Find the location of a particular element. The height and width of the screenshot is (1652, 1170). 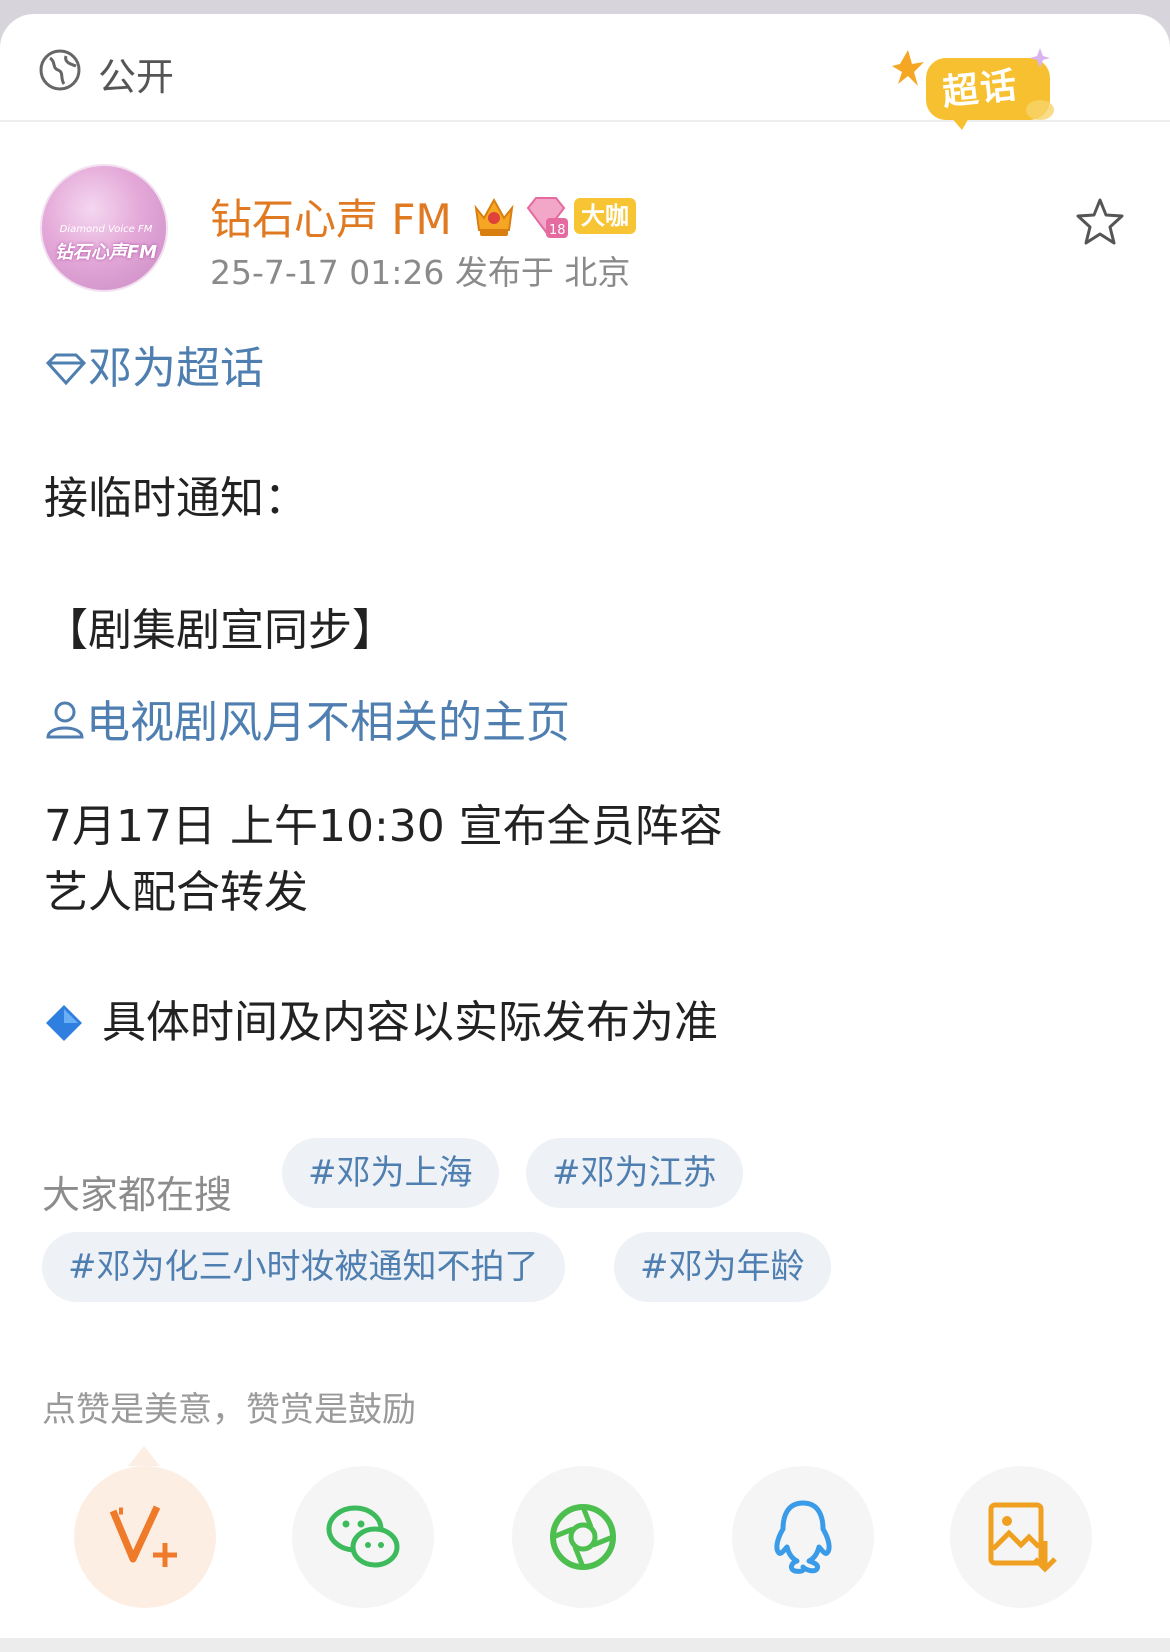

avatar-logo-en: Diamond Voice FM is located at coordinates (106, 229).